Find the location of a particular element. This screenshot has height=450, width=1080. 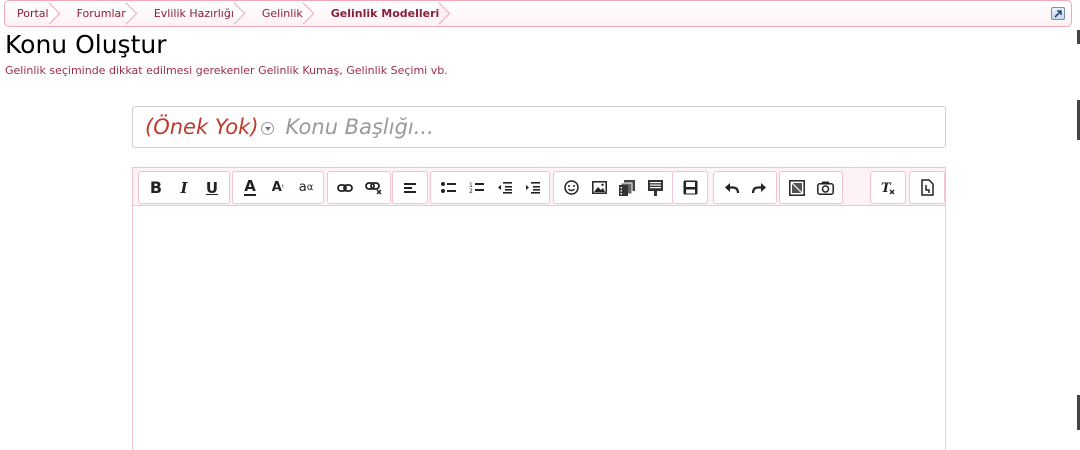

toolbar-group-link is located at coordinates (359, 187).